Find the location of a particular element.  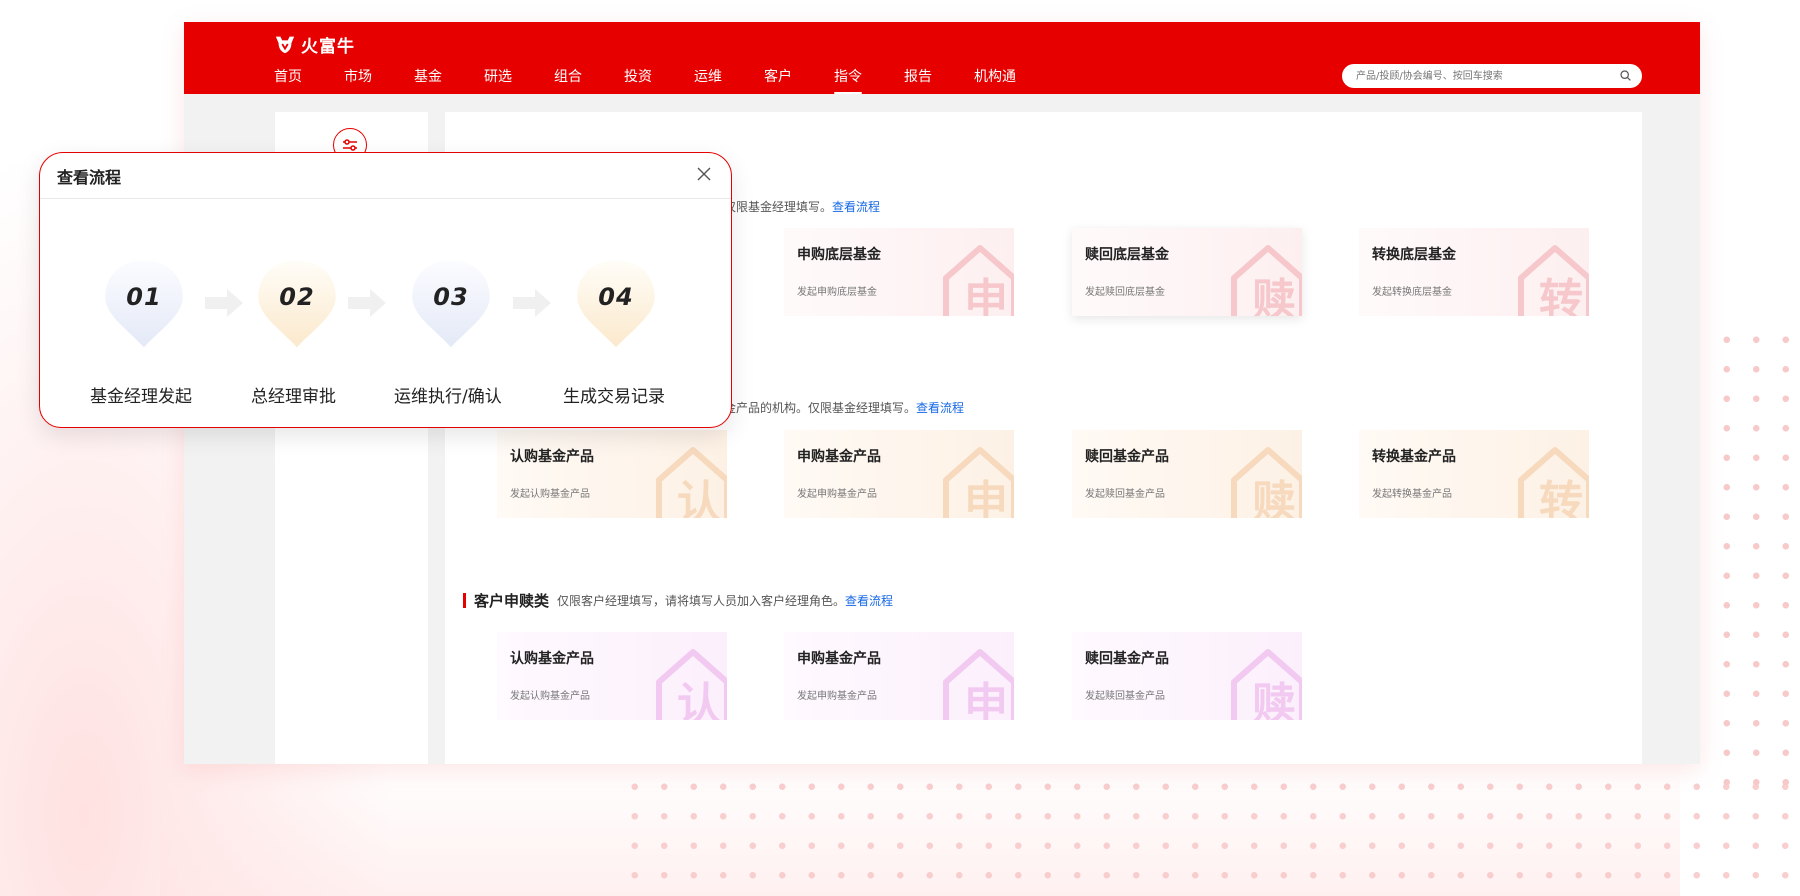

section-3-description: 仅限客户经理填写，请将填写人员加入客户经理角色。 is located at coordinates (701, 601).